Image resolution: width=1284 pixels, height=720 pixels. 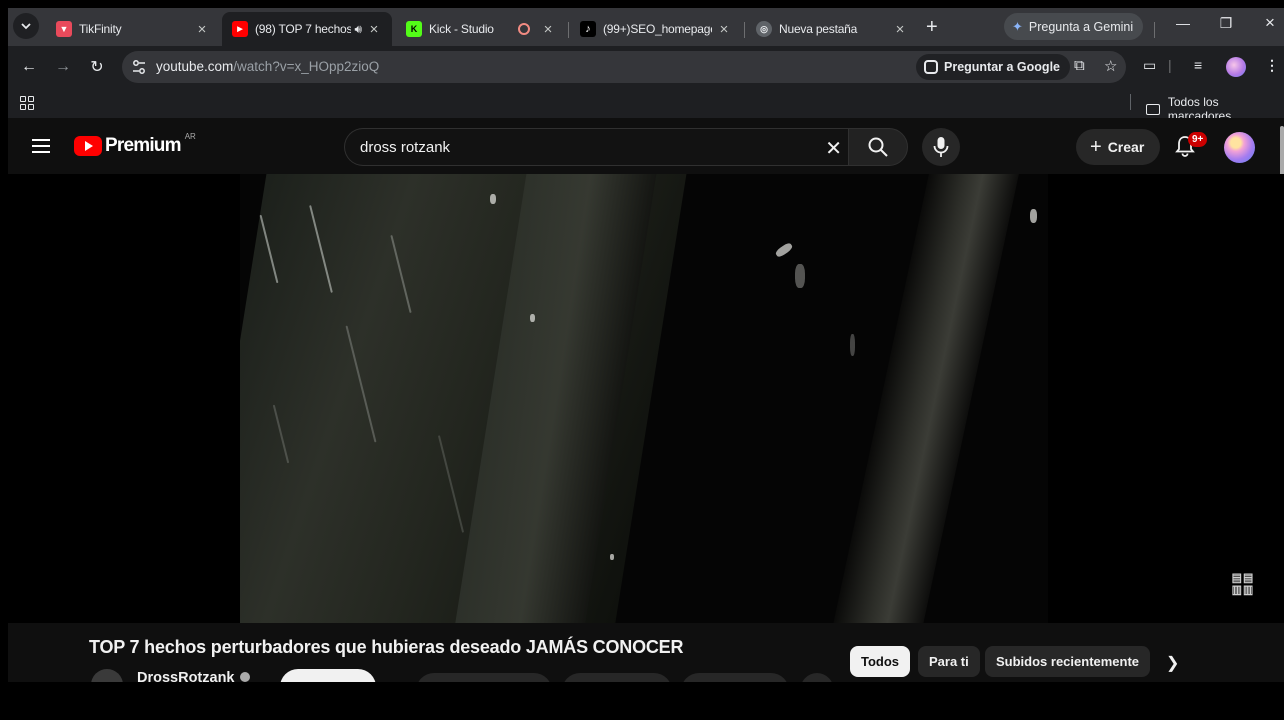 I want to click on youtube-play-icon, so click(x=88, y=146).